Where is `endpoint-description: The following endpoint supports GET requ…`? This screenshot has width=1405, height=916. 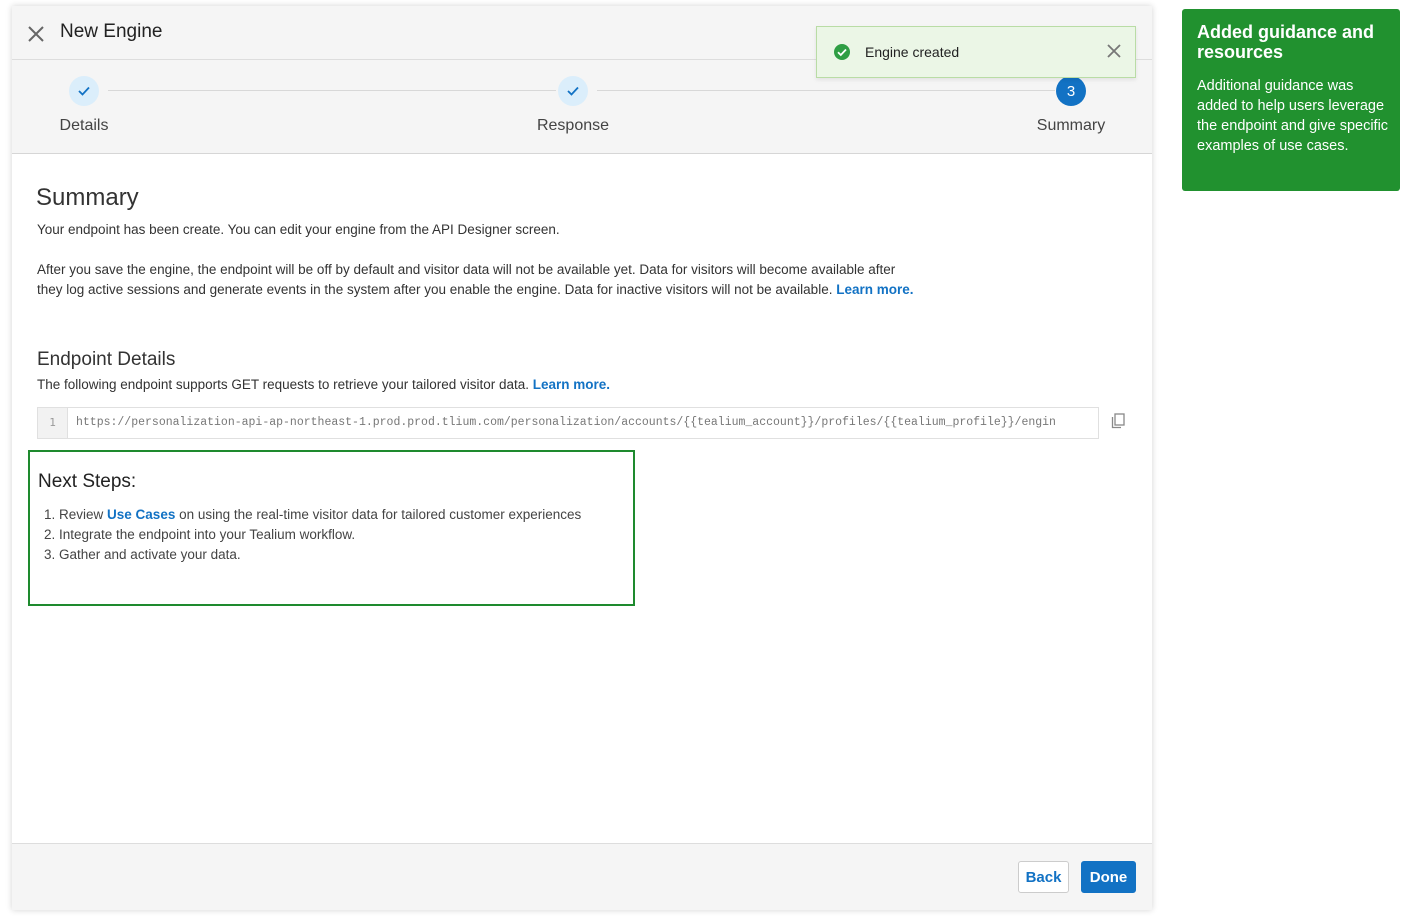
endpoint-description: The following endpoint supports GET requ… is located at coordinates (487, 385).